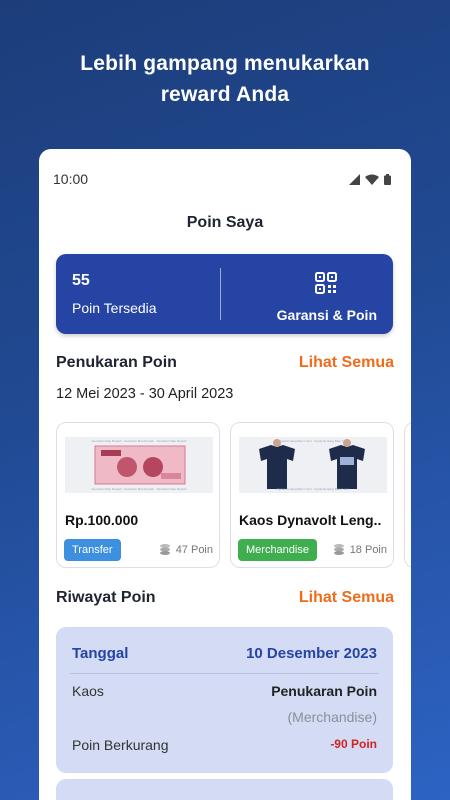 Image resolution: width=450 pixels, height=800 pixels. What do you see at coordinates (220, 294) in the screenshot?
I see `points-divider` at bounding box center [220, 294].